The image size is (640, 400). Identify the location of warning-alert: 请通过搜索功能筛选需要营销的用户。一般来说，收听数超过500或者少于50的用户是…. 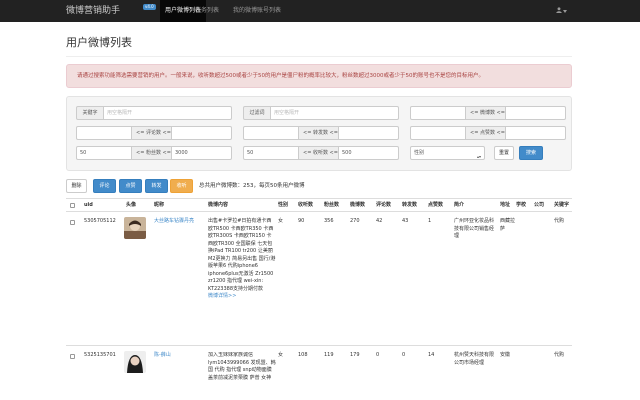
(319, 76).